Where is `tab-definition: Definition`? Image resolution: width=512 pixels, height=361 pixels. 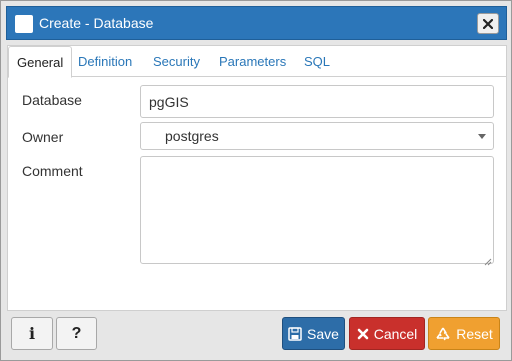
tab-definition: Definition is located at coordinates (105, 61).